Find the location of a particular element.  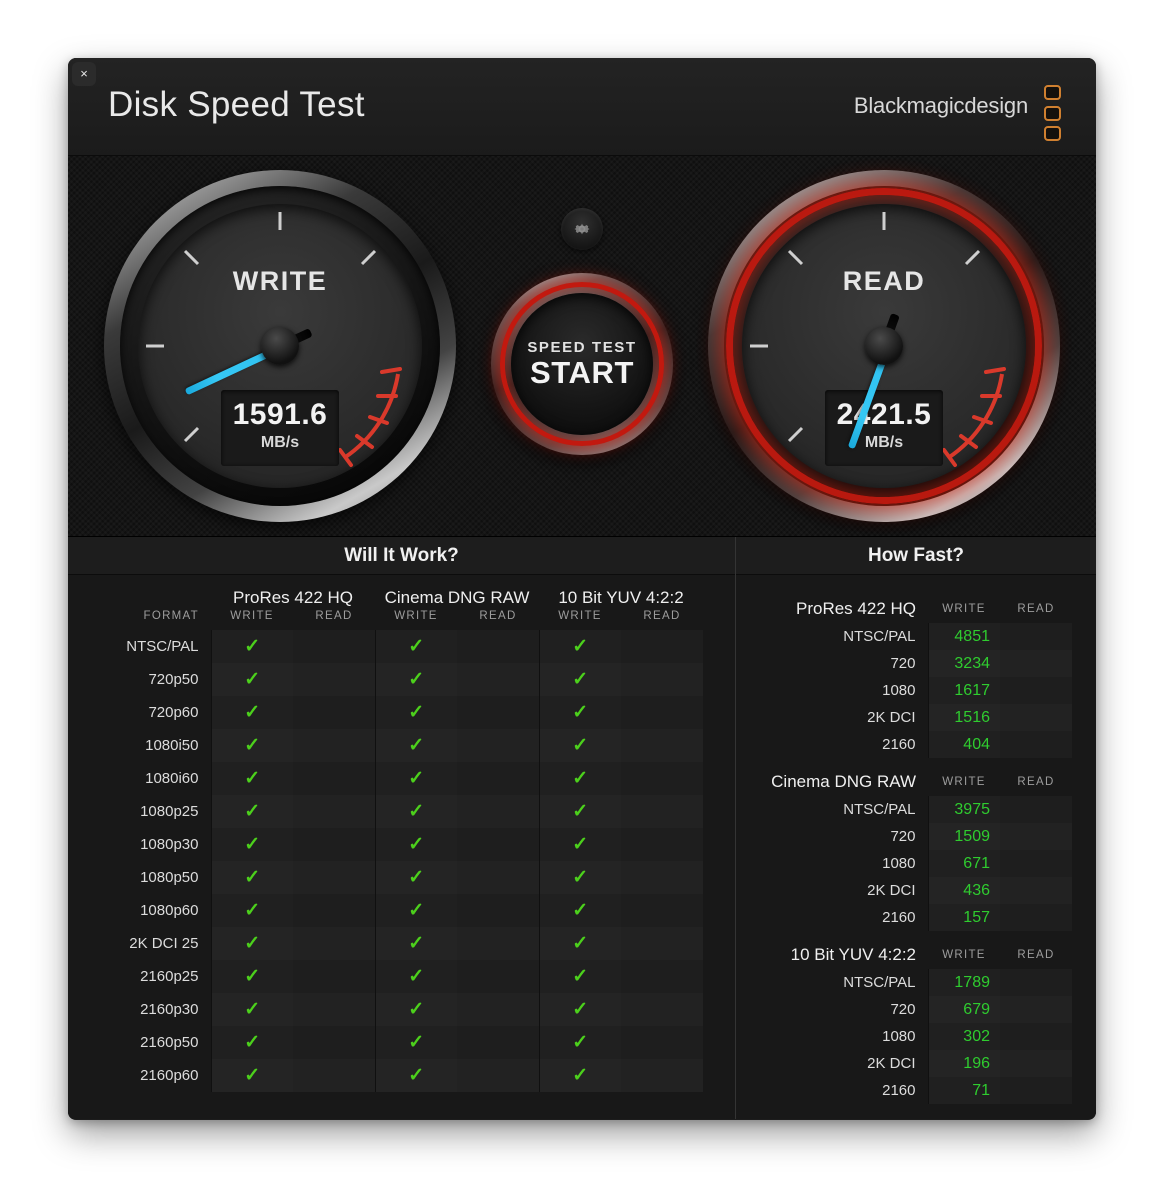

close-button: × is located at coordinates (84, 74).